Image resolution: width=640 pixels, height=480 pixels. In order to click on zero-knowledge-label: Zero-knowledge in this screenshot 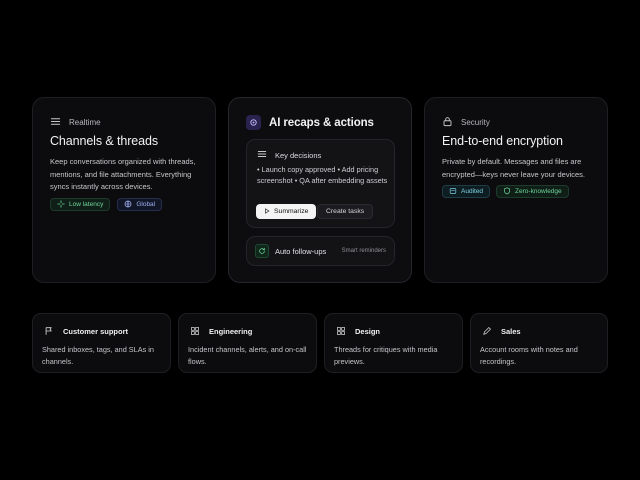, I will do `click(538, 191)`.